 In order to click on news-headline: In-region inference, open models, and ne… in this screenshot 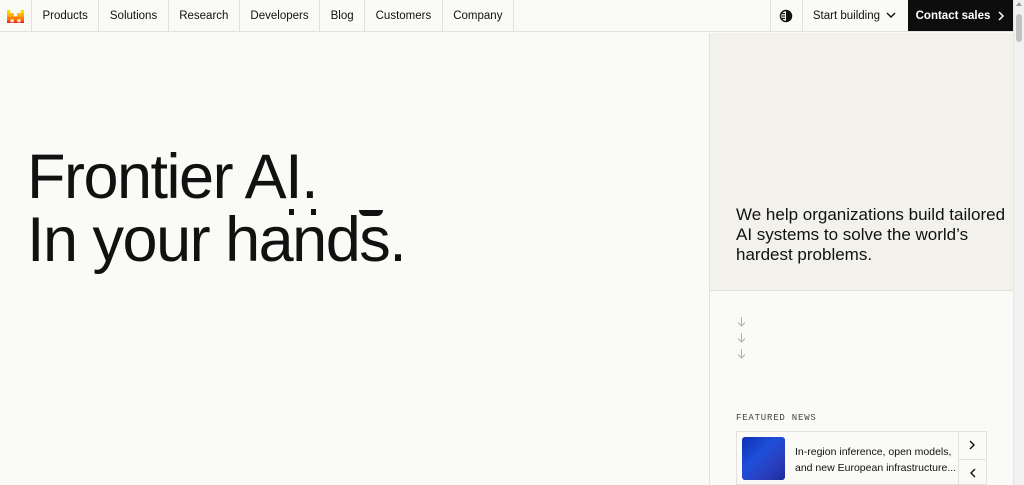, I will do `click(877, 460)`.